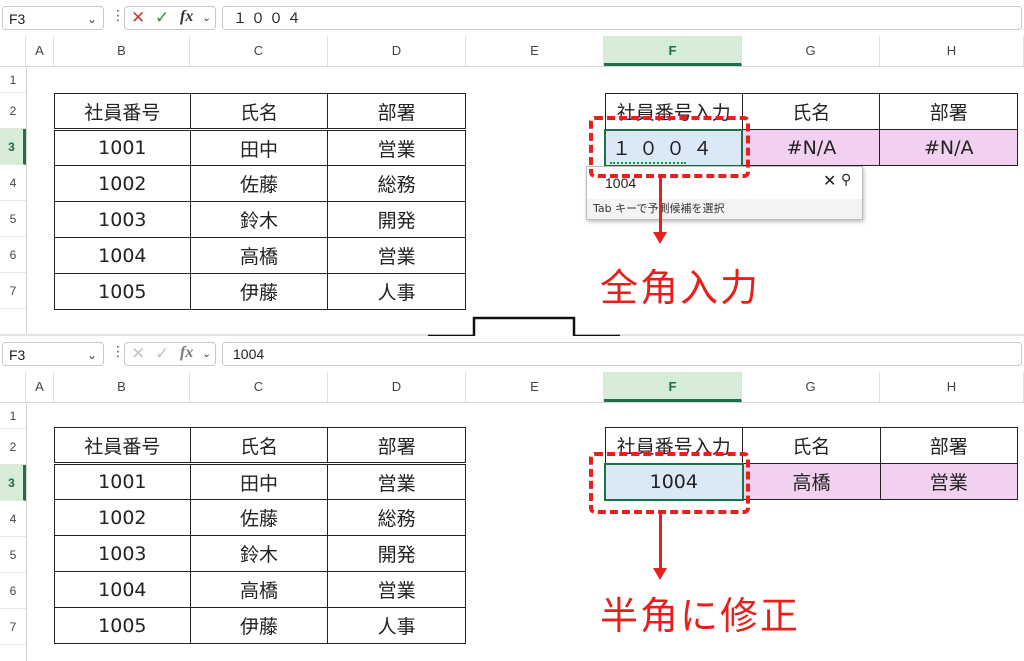 This screenshot has width=1024, height=661. Describe the element at coordinates (700, 616) in the screenshot. I see `annotation-label: 半角に修正` at that location.